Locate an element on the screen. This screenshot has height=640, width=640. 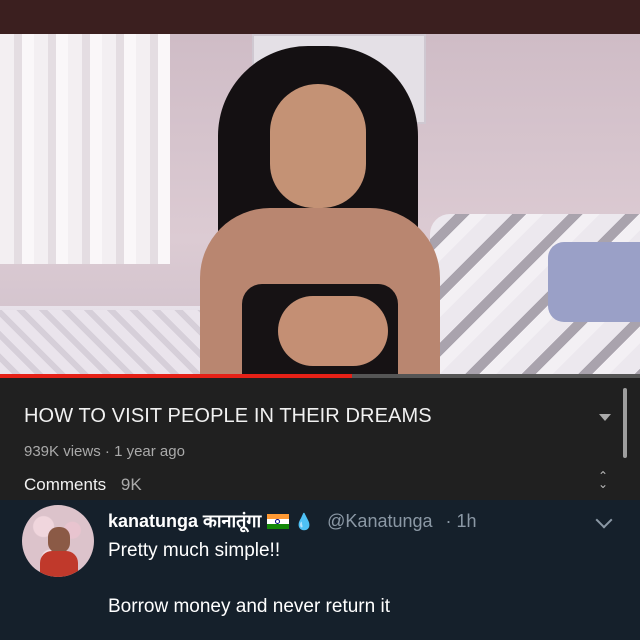
avatar-shirt is located at coordinates (59, 564).